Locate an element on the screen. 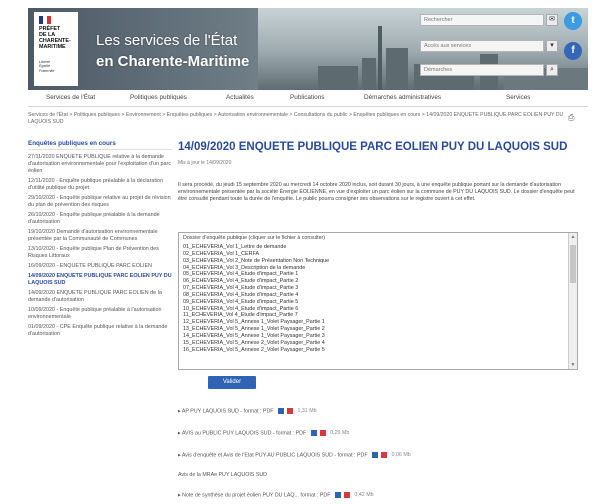 This screenshot has width=595, height=504. demarches-input: Démarches is located at coordinates (482, 70).